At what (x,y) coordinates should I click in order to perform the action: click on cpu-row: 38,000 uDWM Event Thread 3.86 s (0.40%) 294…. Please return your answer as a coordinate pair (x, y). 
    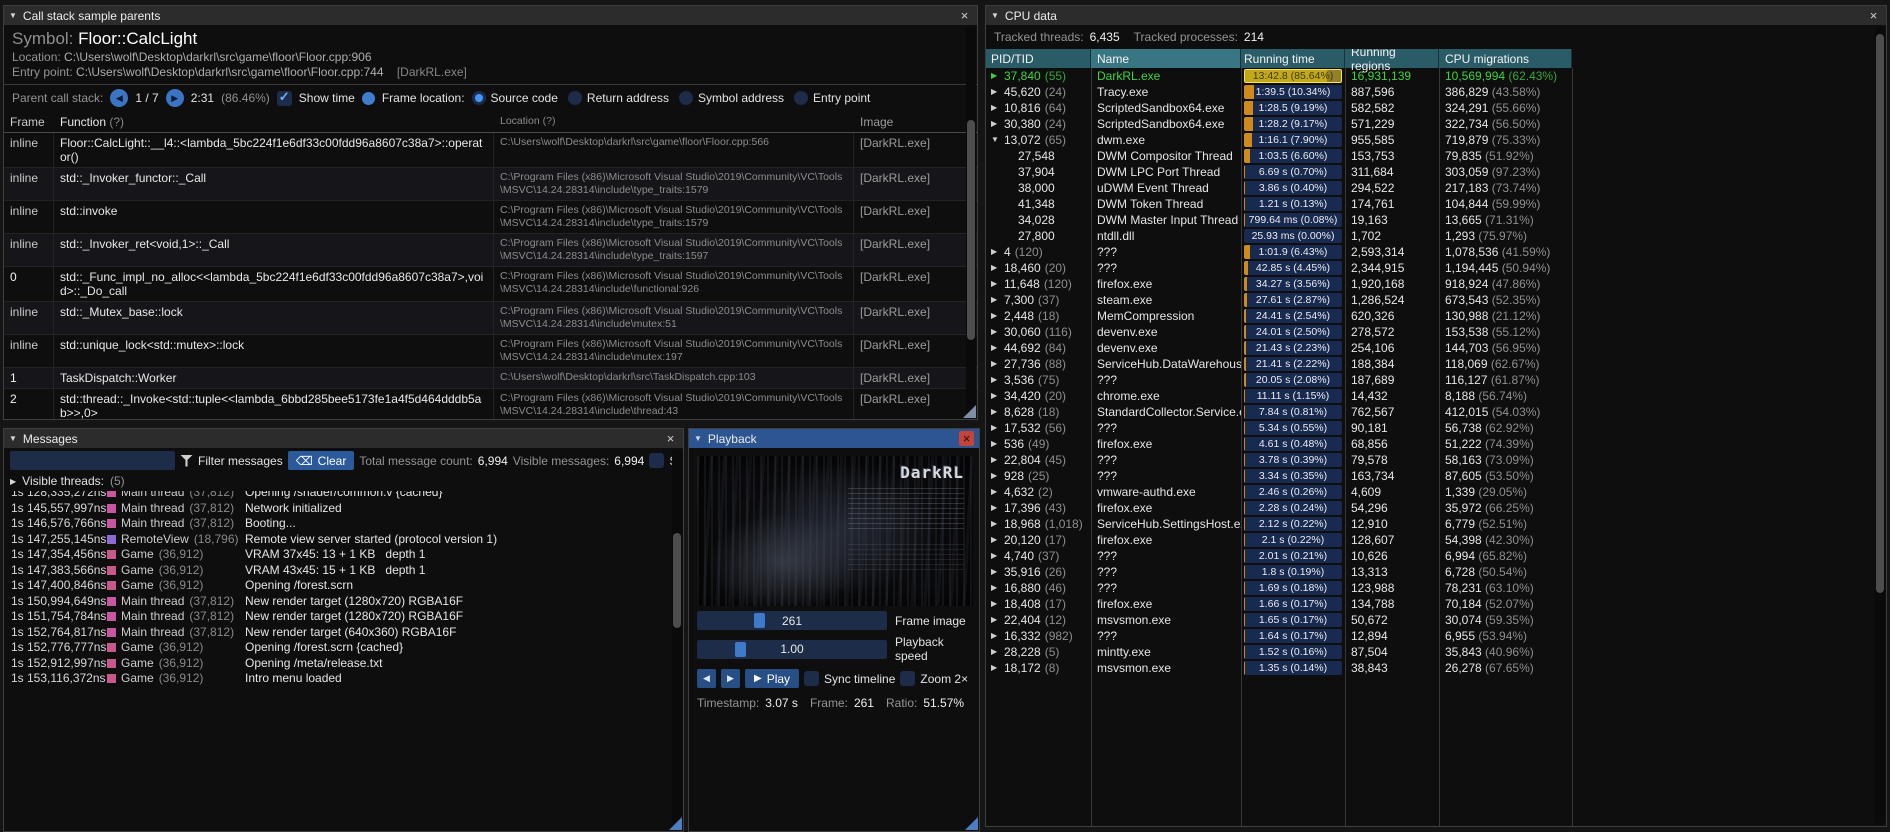
    Looking at the image, I should click on (1430, 188).